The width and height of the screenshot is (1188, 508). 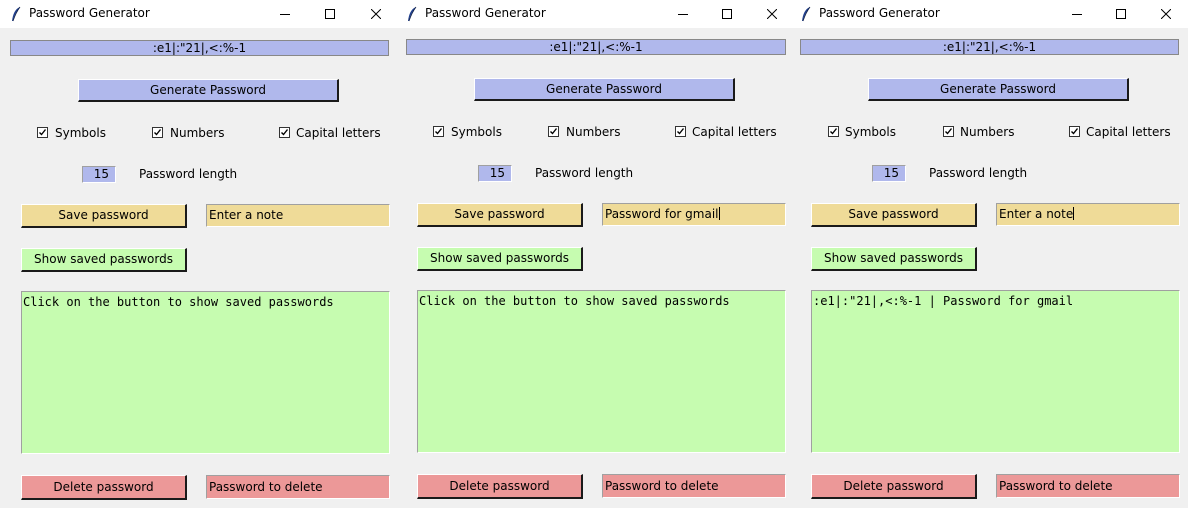 I want to click on note-input: Password for gmail, so click(x=694, y=214).